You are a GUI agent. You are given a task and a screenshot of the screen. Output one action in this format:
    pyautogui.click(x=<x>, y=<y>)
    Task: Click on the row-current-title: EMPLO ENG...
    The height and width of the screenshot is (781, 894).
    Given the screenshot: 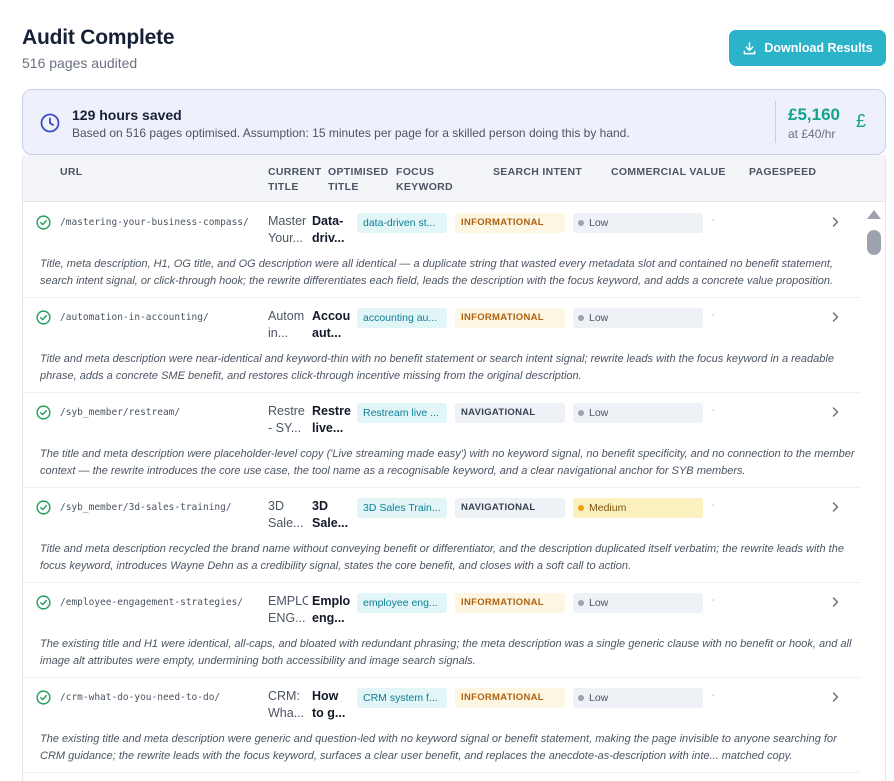 What is the action you would take?
    pyautogui.click(x=288, y=609)
    